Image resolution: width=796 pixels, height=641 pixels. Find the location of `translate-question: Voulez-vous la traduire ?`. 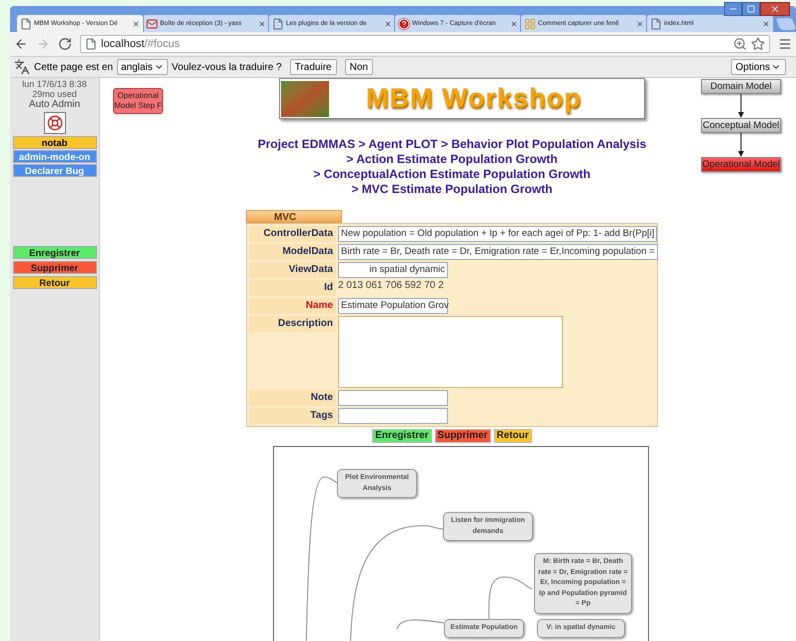

translate-question: Voulez-vous la traduire ? is located at coordinates (227, 67).